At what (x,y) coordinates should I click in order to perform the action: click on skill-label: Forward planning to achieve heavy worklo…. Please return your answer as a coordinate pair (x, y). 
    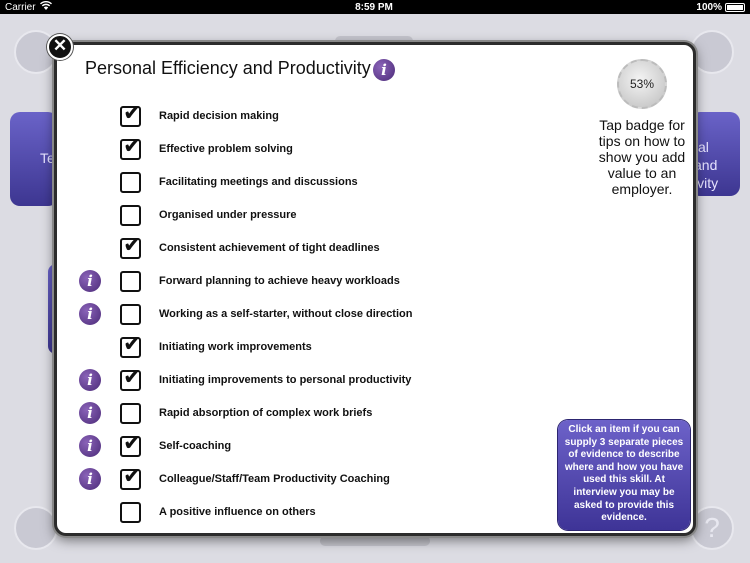
    Looking at the image, I should click on (279, 281).